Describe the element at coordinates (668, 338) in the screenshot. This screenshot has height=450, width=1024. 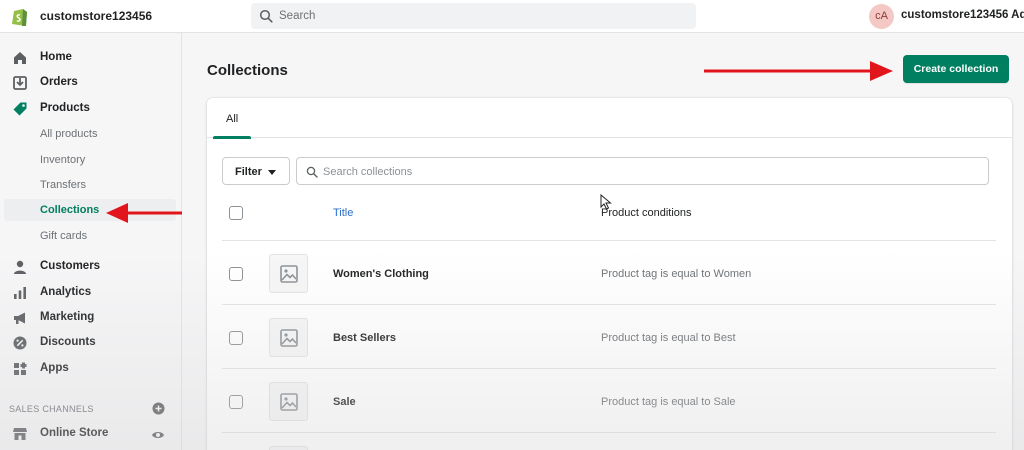
I see `collection-conditions: Product tag is equal to Best` at that location.